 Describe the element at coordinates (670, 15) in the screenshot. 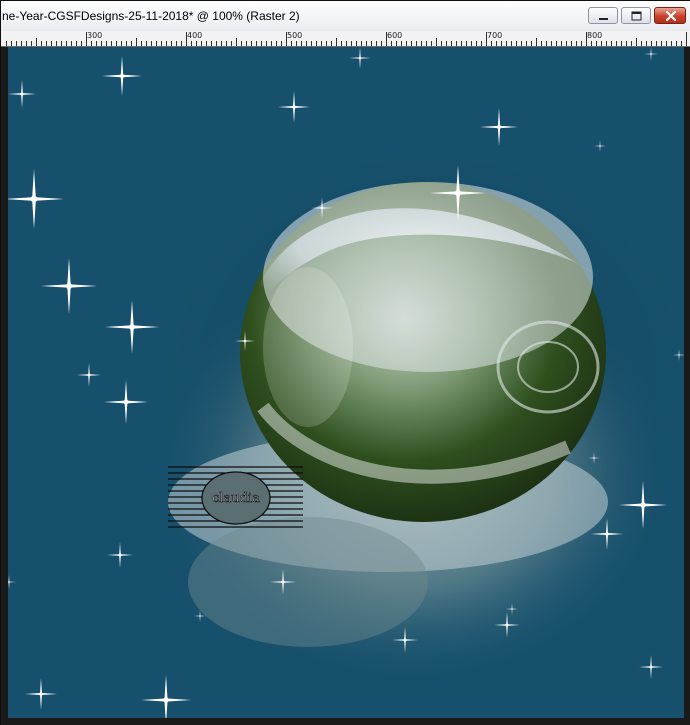

I see `close-button` at that location.